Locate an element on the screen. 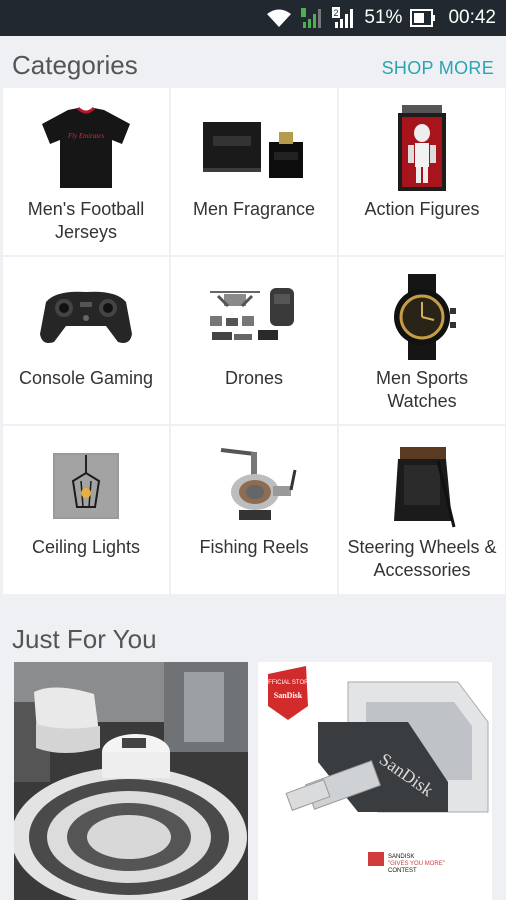 Image resolution: width=506 pixels, height=900 pixels. category-label: Men's Football Jerseys is located at coordinates (86, 220).